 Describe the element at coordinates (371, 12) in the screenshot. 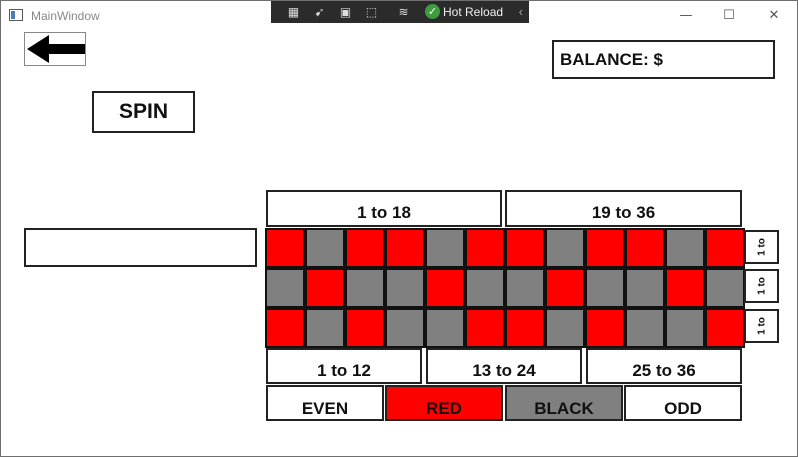

I see `track-focused-element-icon: ⬚` at that location.